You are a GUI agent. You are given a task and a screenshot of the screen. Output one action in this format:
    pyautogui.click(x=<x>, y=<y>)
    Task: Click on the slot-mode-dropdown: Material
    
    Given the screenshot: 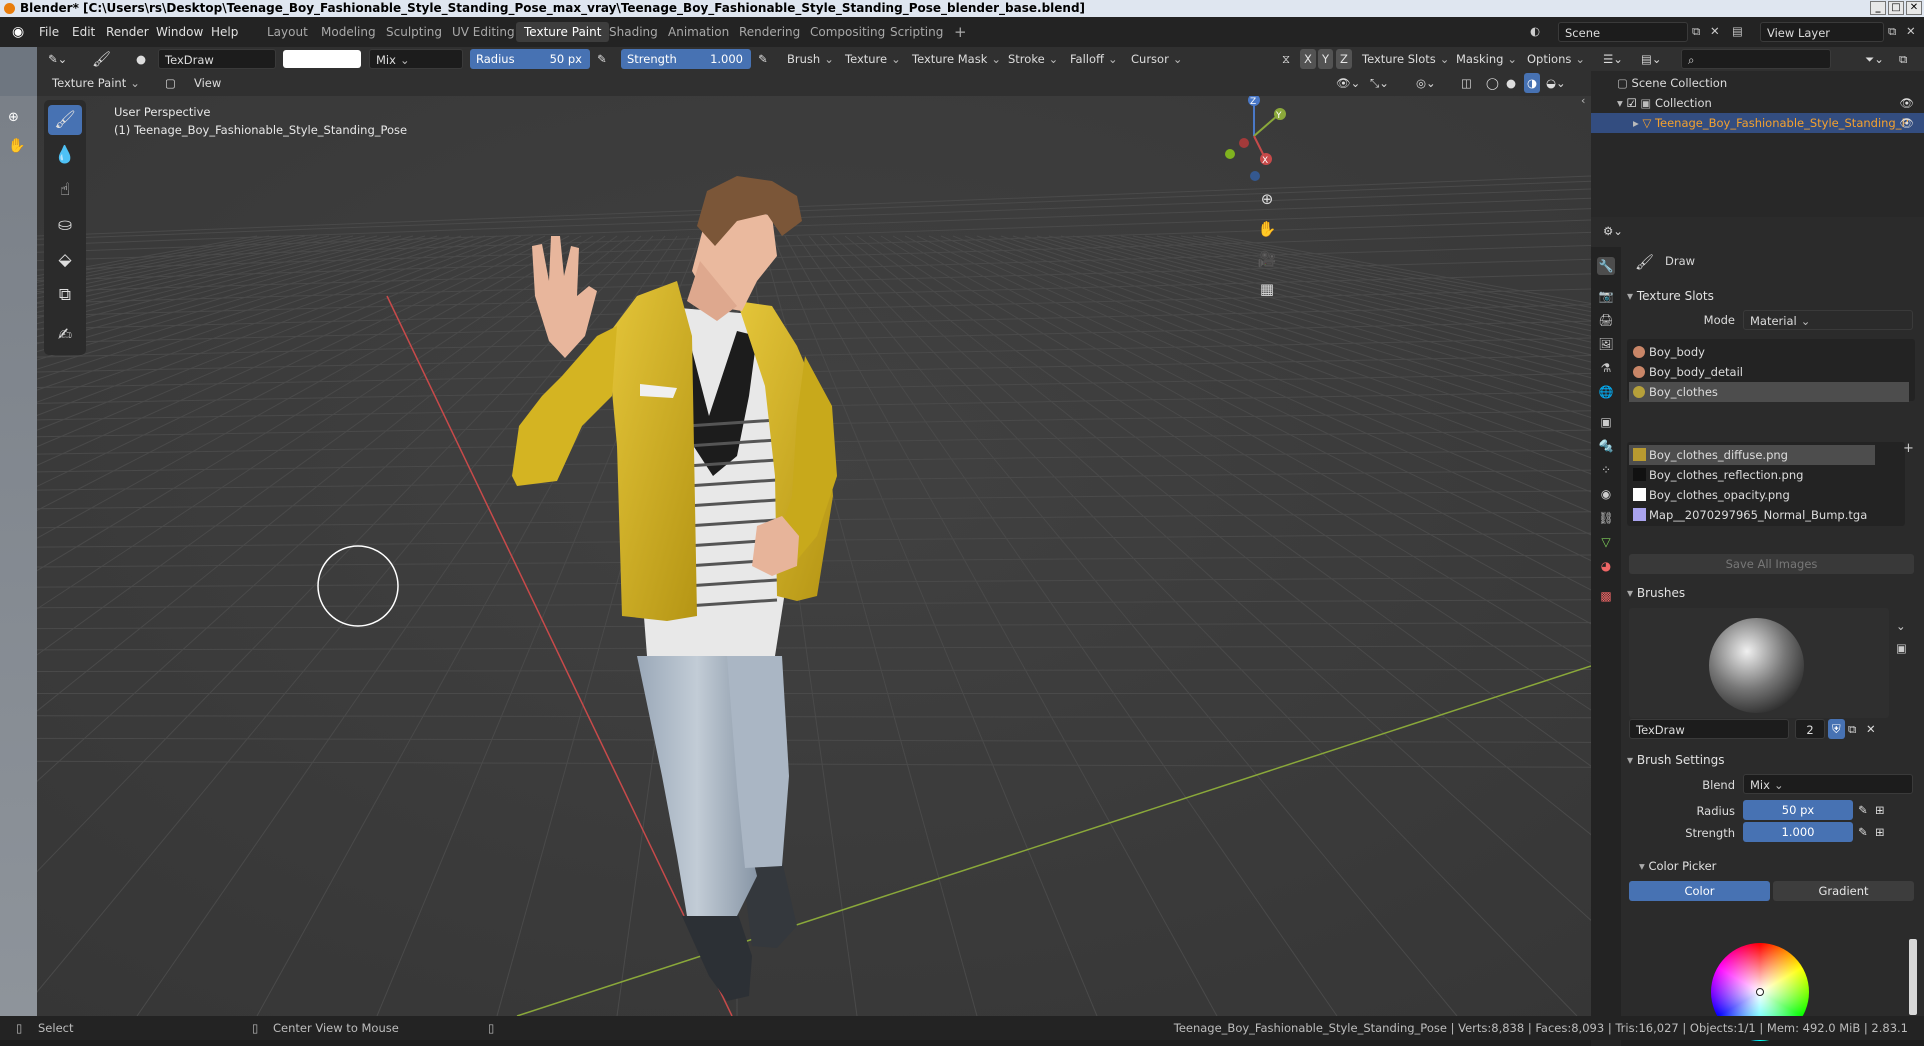 What is the action you would take?
    pyautogui.click(x=1828, y=320)
    